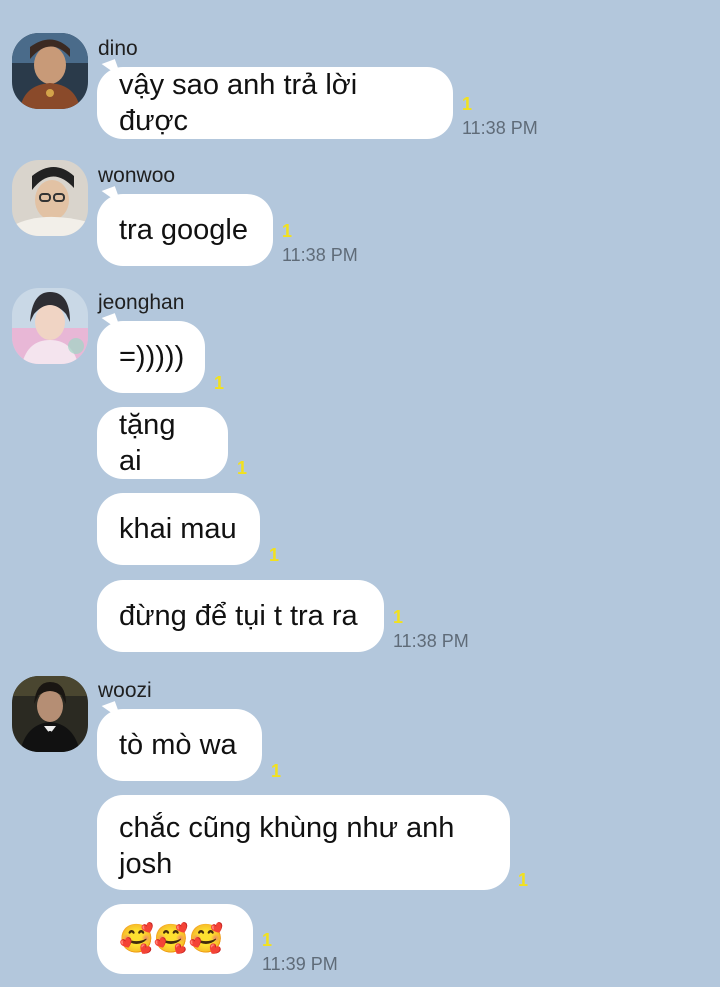 This screenshot has width=720, height=987. Describe the element at coordinates (137, 175) in the screenshot. I see `sender-name: wonwoo` at that location.